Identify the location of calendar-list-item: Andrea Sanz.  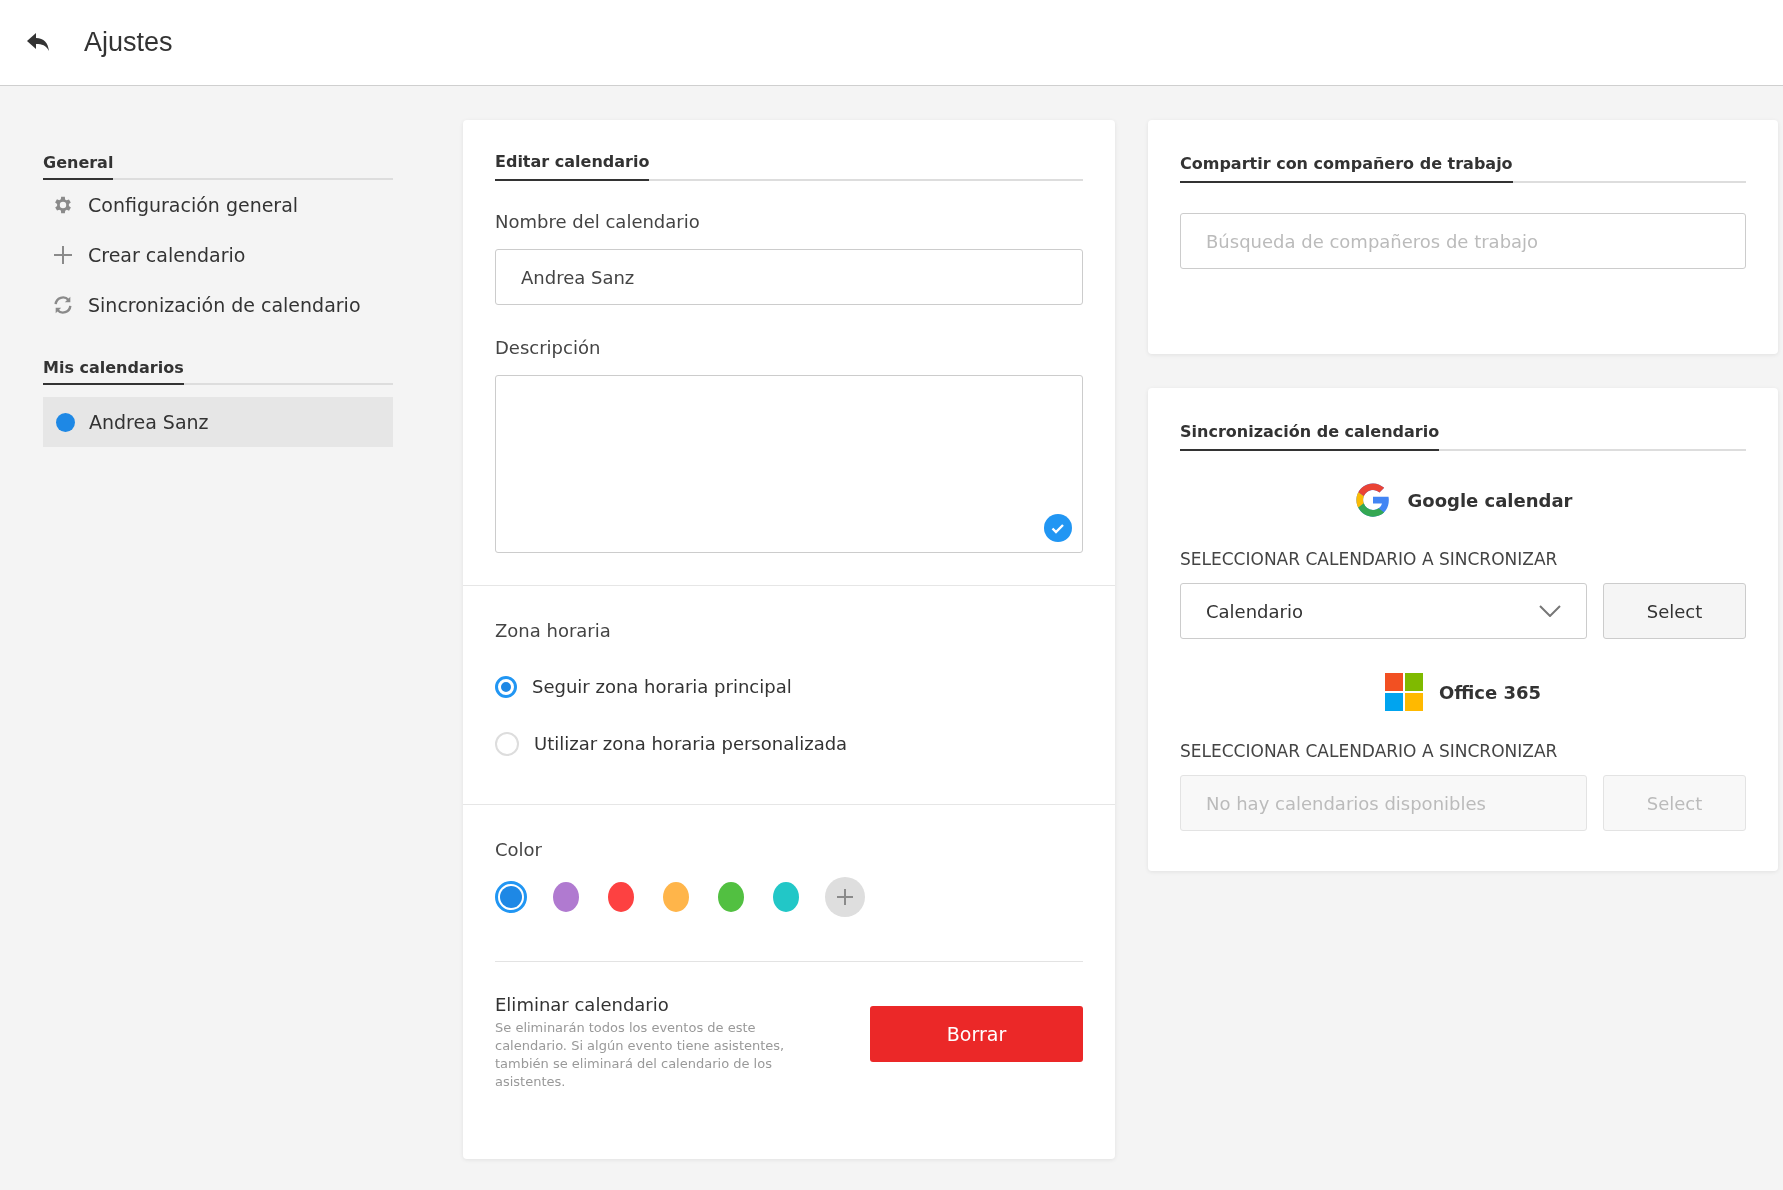
(218, 422).